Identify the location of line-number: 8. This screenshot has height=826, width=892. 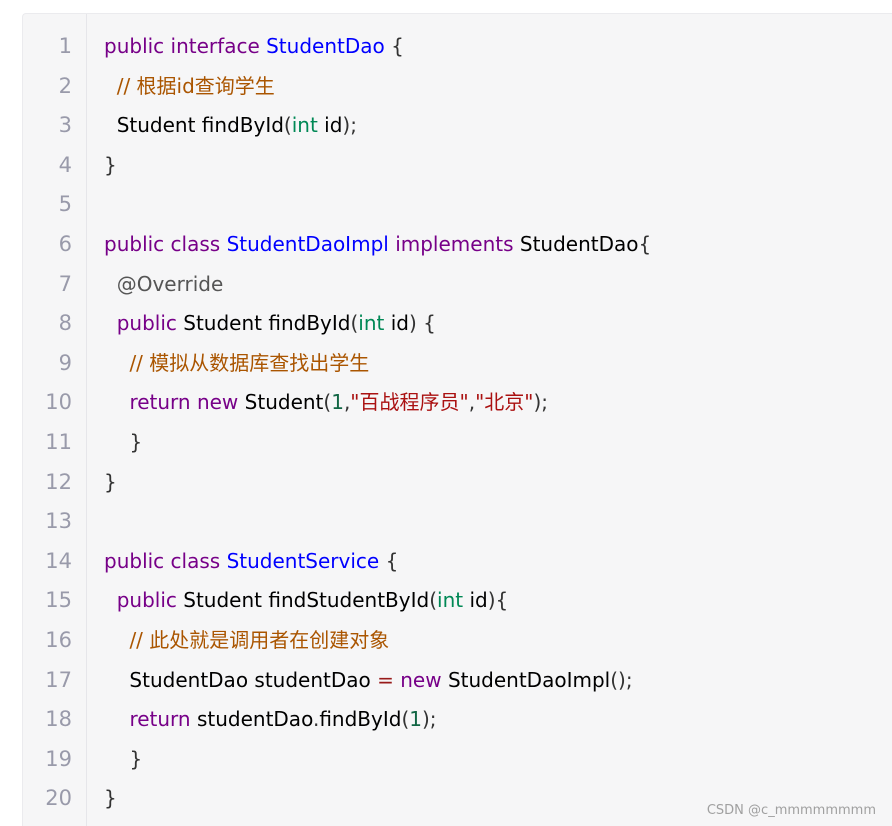
(65, 323).